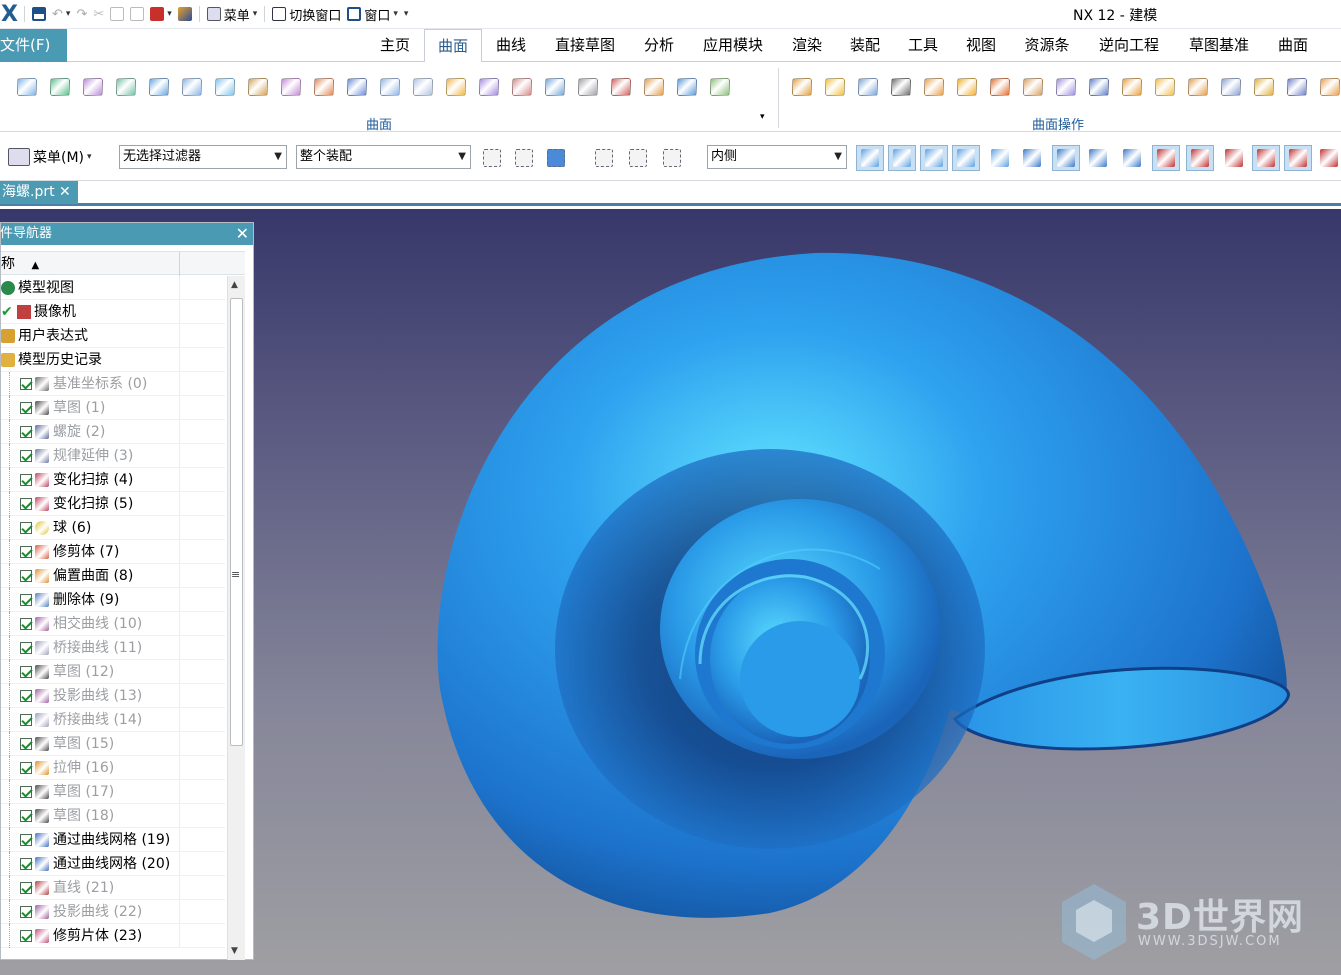  I want to click on snap-tool-7-icon, so click(1066, 158).